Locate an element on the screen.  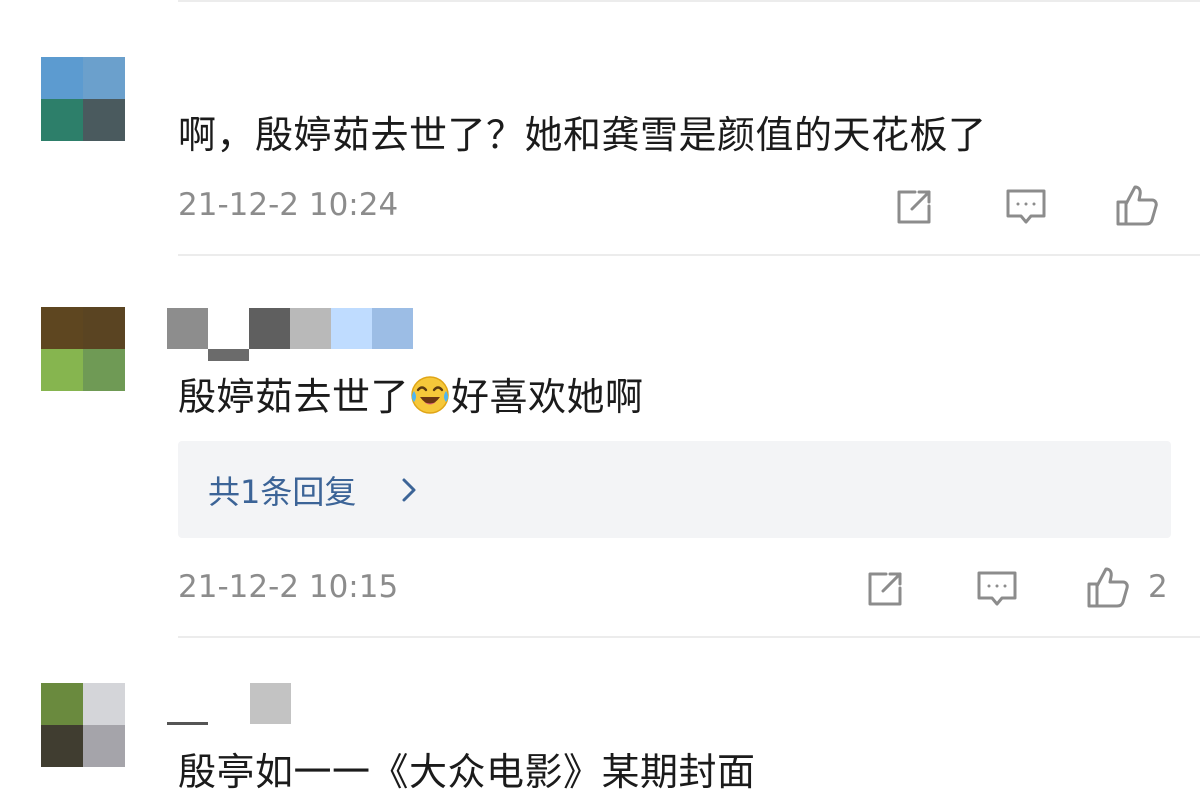
reply-count-link: 共1条回复 is located at coordinates (282, 490).